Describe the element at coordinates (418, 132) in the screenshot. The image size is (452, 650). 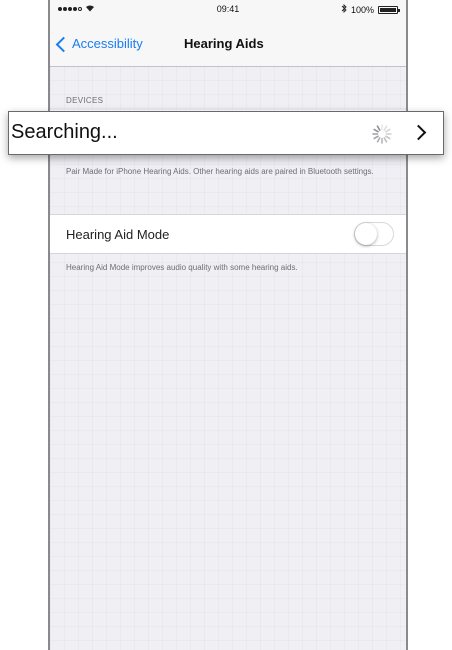
I see `chevron-right-icon` at that location.